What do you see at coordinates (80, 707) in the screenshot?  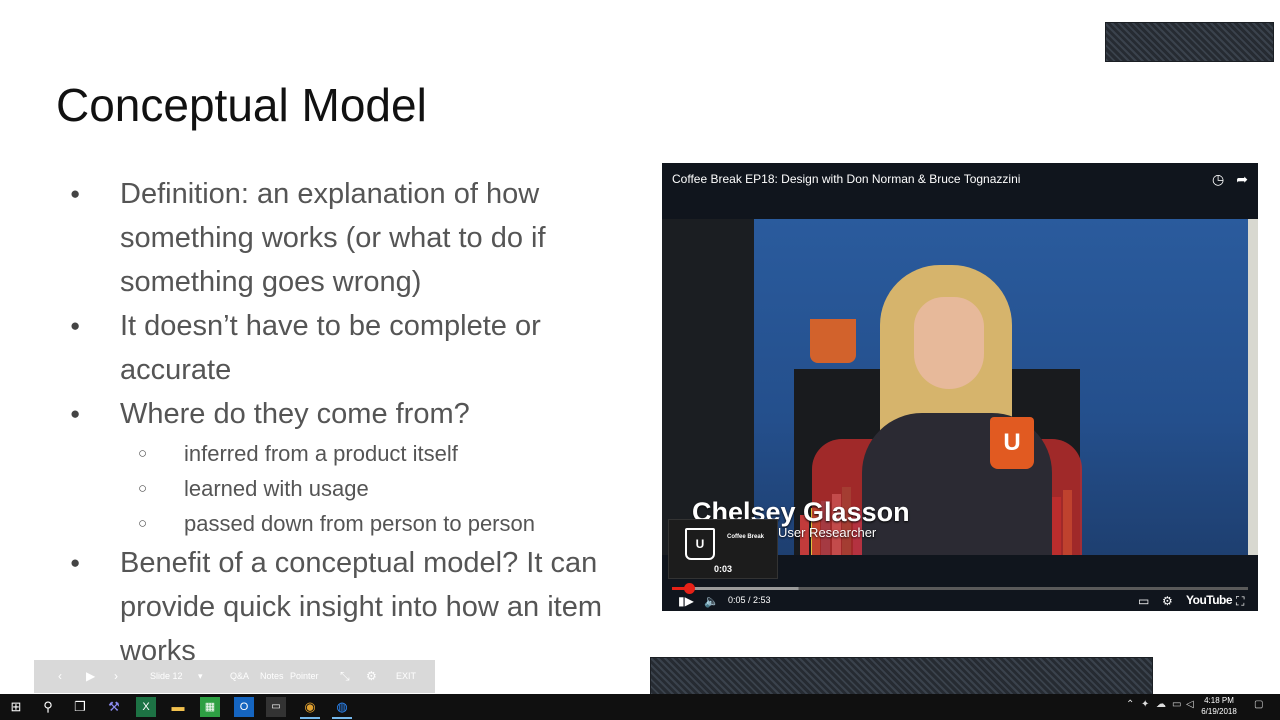 I see `task-view-icon: ❐` at bounding box center [80, 707].